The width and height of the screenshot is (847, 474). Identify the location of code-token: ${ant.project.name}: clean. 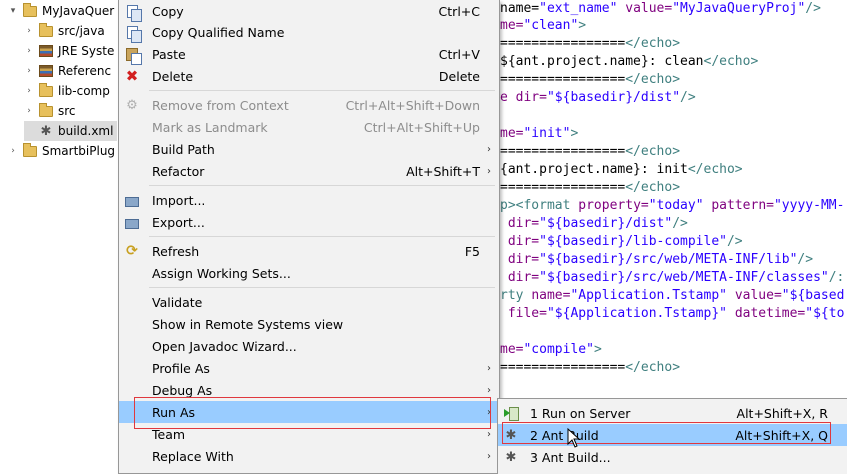
(602, 61).